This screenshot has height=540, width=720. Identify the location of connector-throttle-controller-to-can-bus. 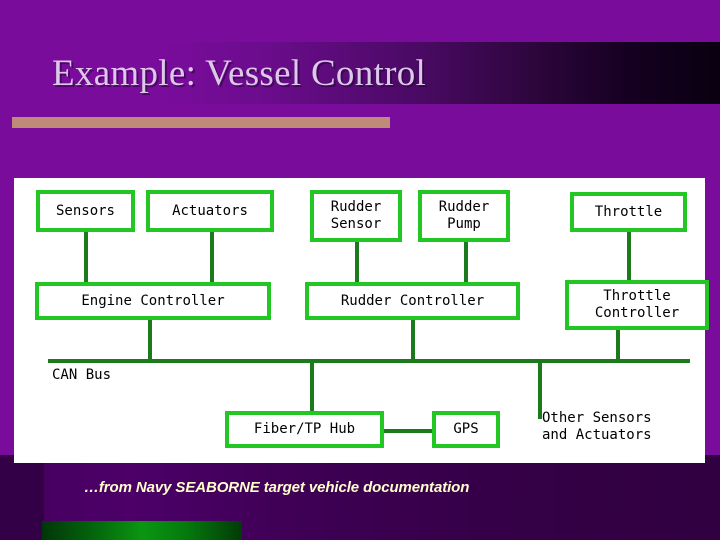
(618, 345).